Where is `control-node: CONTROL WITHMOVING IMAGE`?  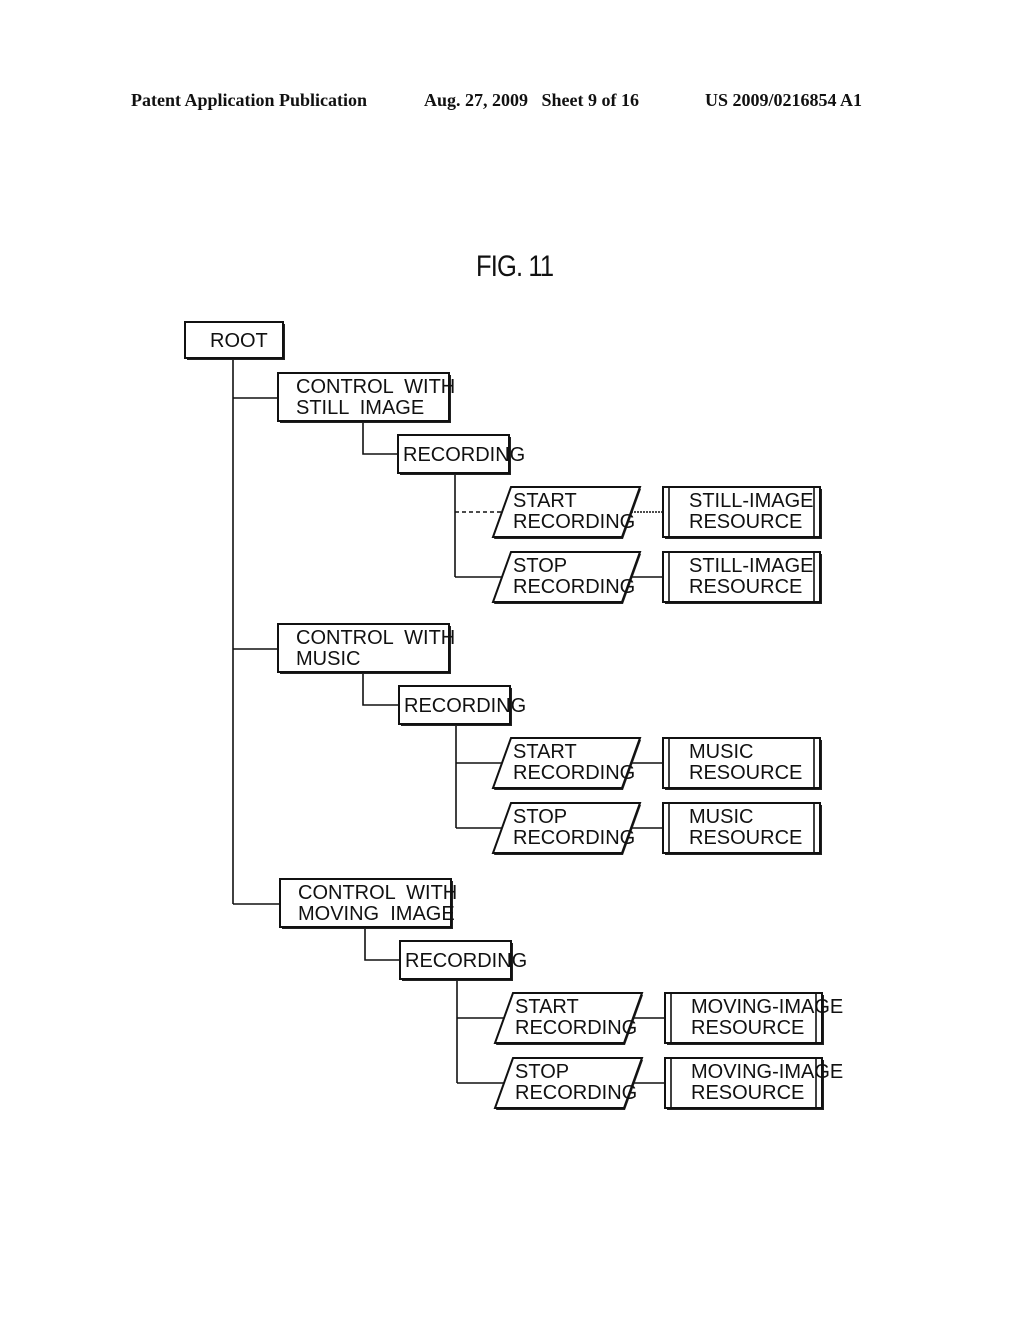 control-node: CONTROL WITHMOVING IMAGE is located at coordinates (368, 903).